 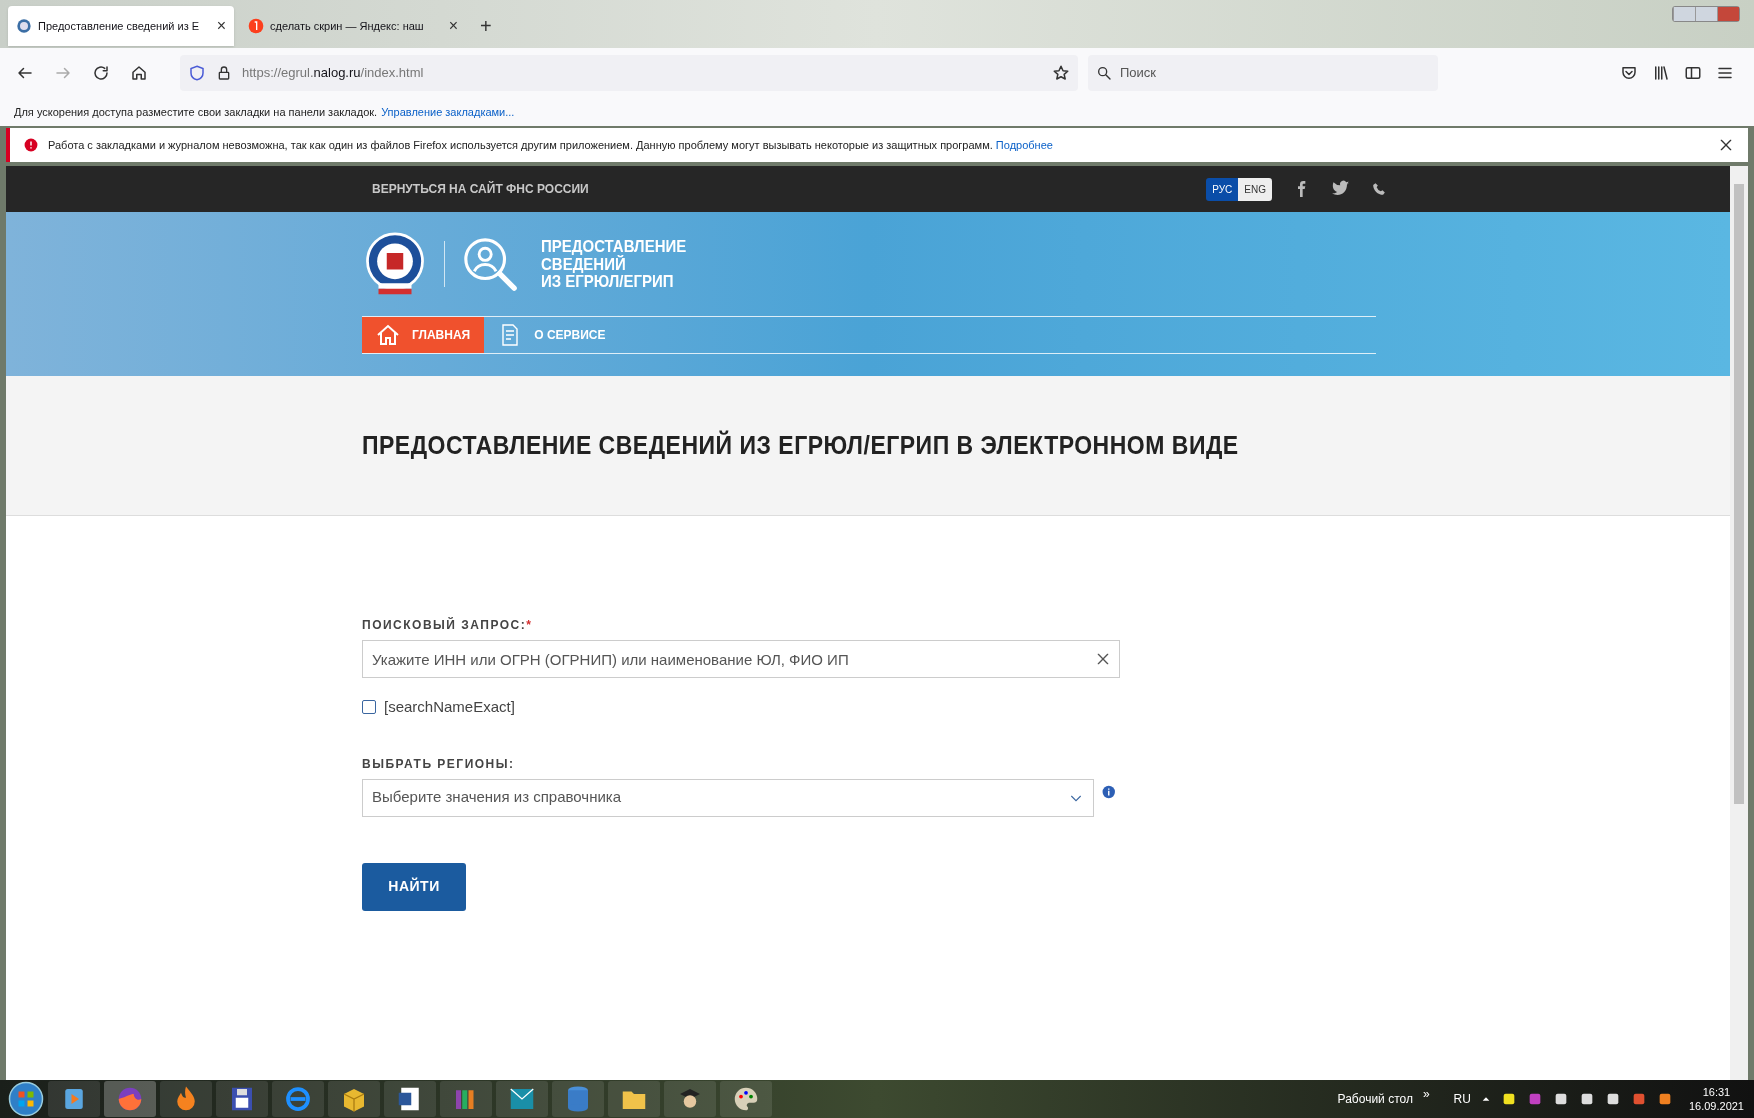 I want to click on close-icon, so click(x=1726, y=145).